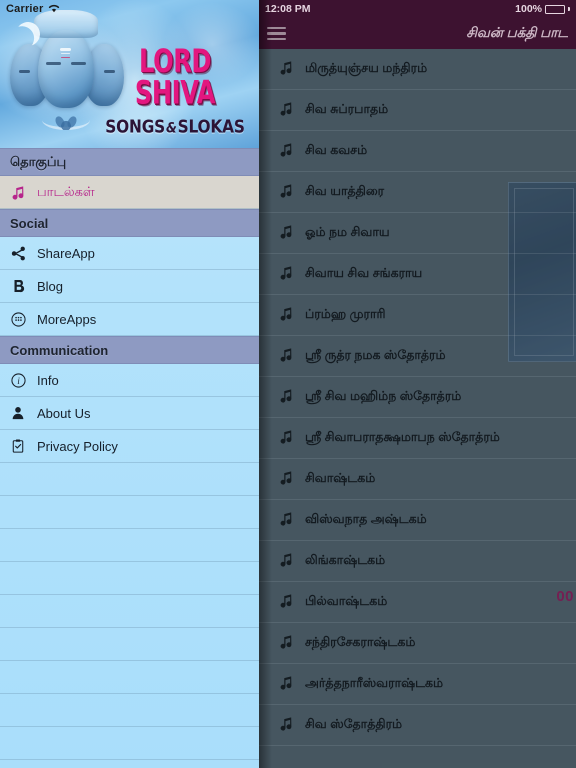  I want to click on navigation-bar: சிவன் பக்தி பாட, so click(417, 33).